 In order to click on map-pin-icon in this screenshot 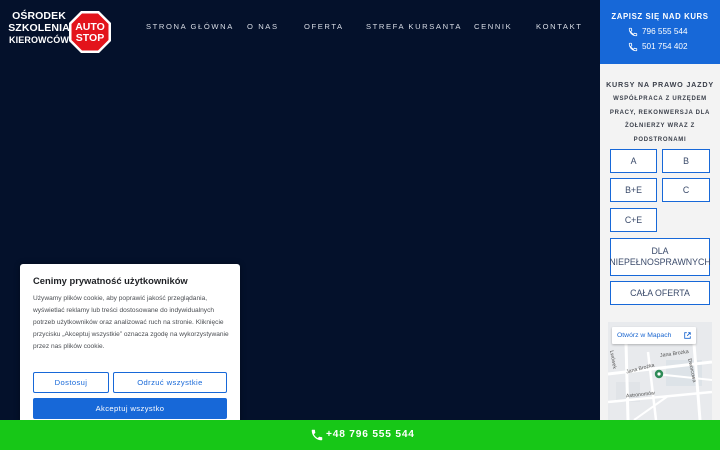, I will do `click(659, 374)`.